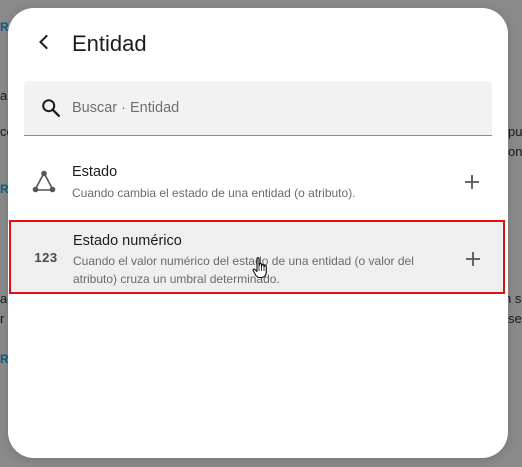 The image size is (522, 467). I want to click on item-title: Estado numérico, so click(127, 241).